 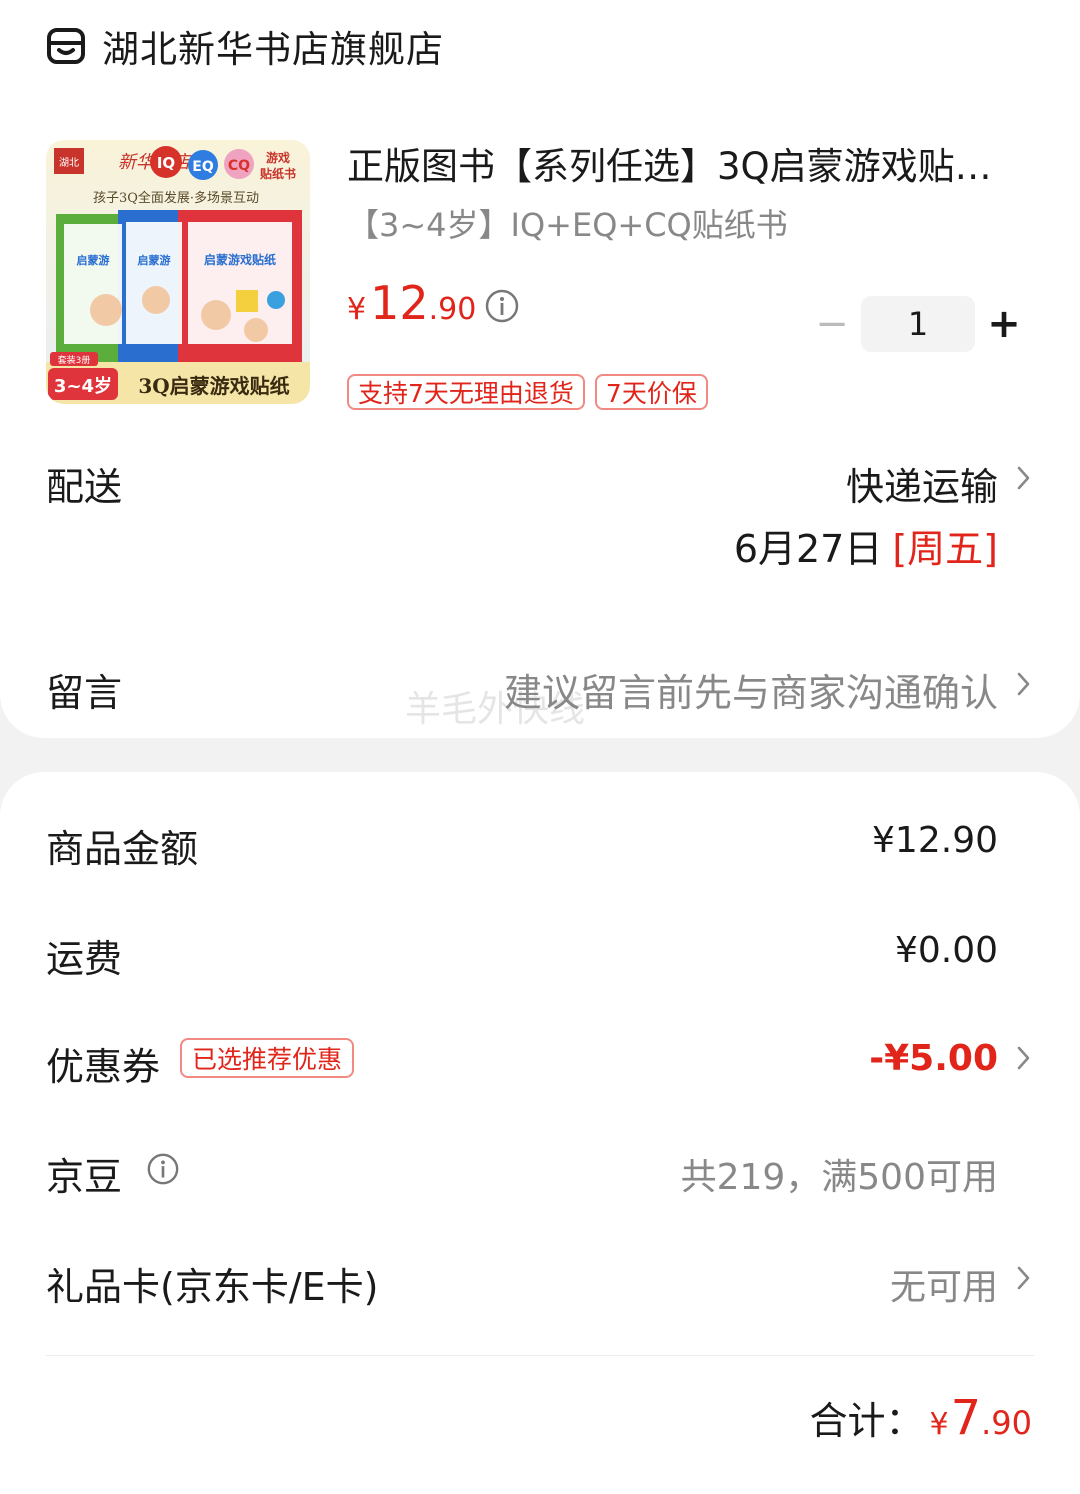 I want to click on jd-beans-label: 京豆, so click(x=84, y=1177).